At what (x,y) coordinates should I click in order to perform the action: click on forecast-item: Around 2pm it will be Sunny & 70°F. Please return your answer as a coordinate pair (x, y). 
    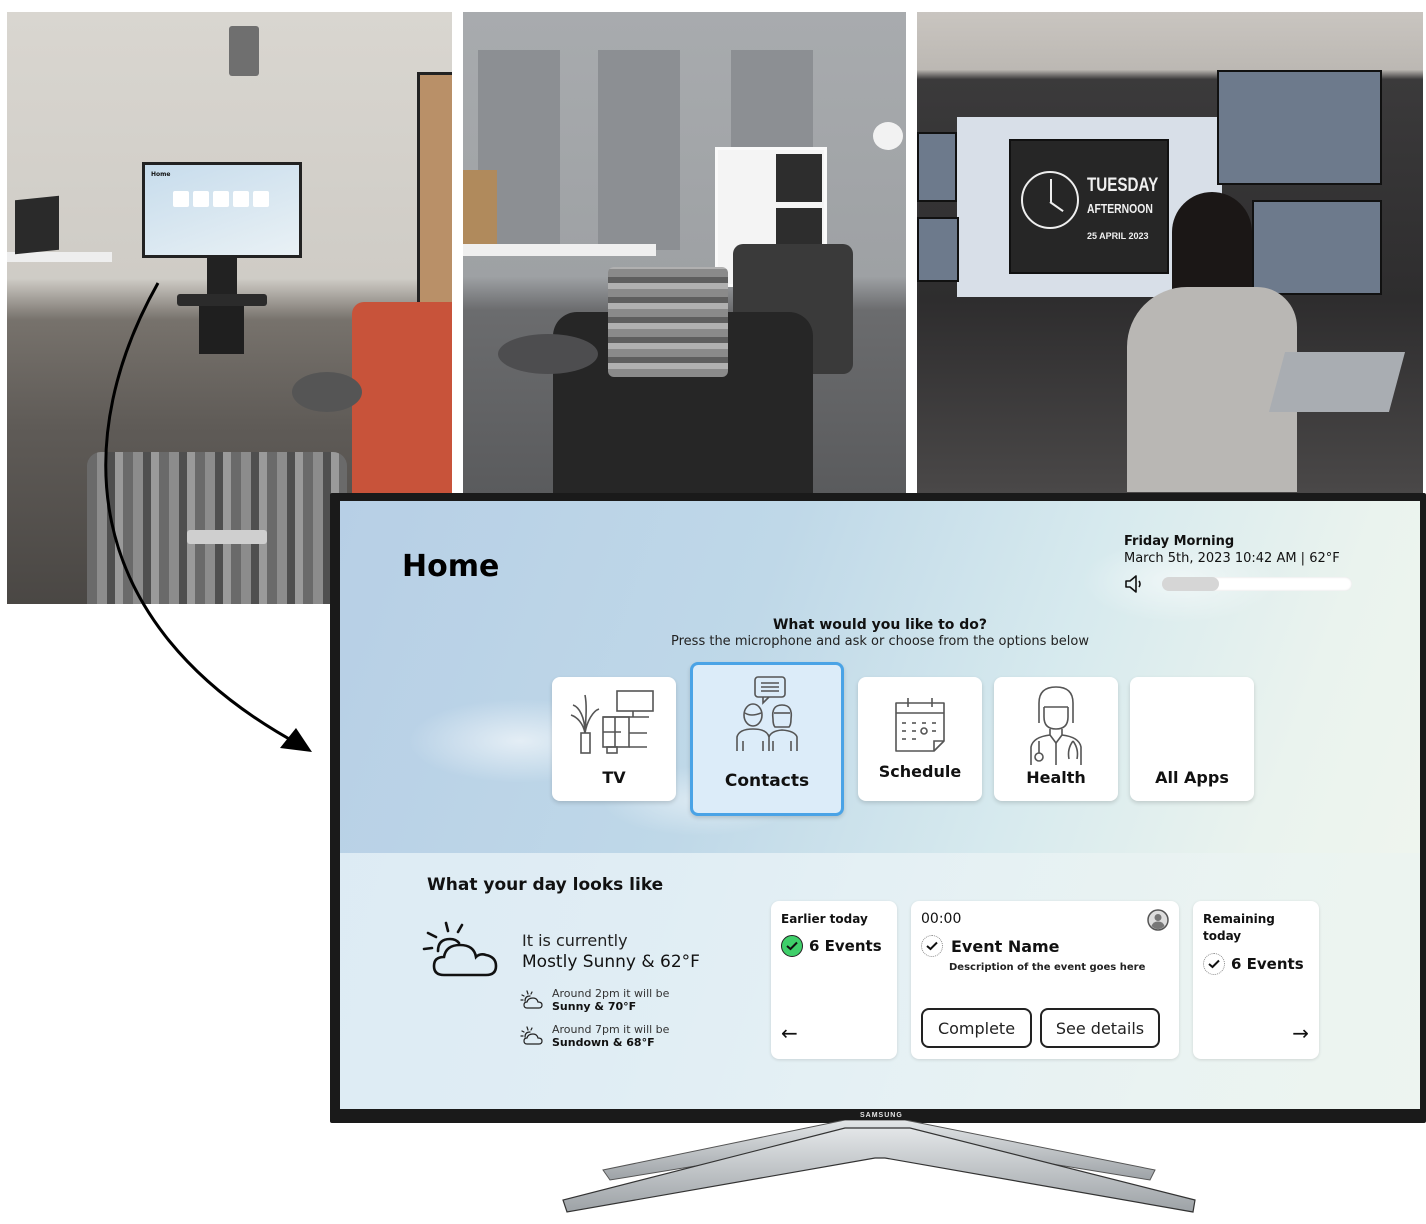
    Looking at the image, I should click on (594, 1000).